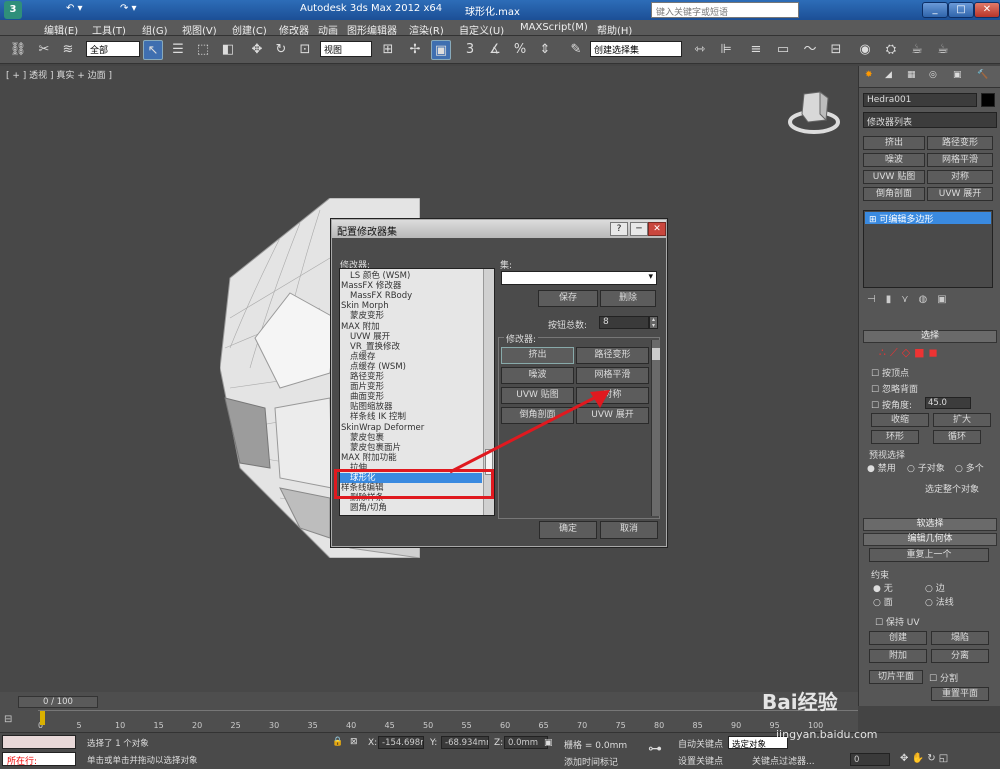 This screenshot has height=769, width=1000. What do you see at coordinates (328, 29) in the screenshot?
I see `menu-animation: 动画` at bounding box center [328, 29].